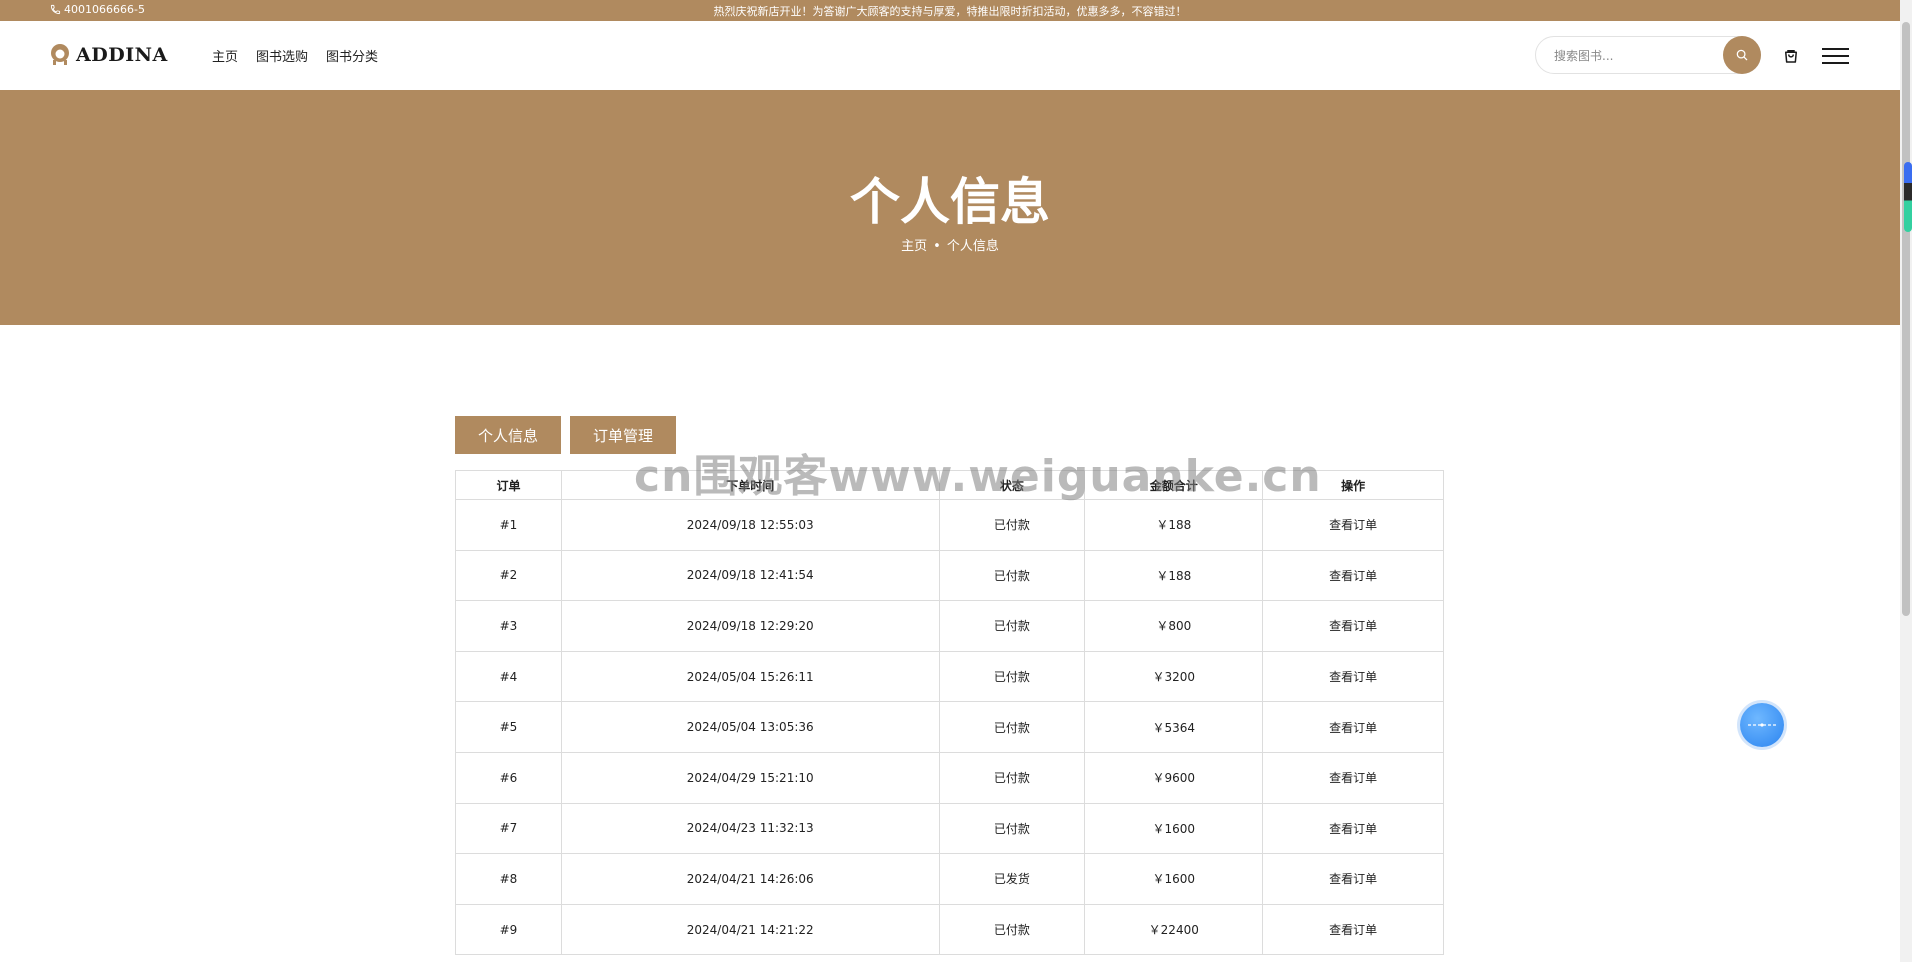  What do you see at coordinates (508, 575) in the screenshot?
I see `order-id: #2` at bounding box center [508, 575].